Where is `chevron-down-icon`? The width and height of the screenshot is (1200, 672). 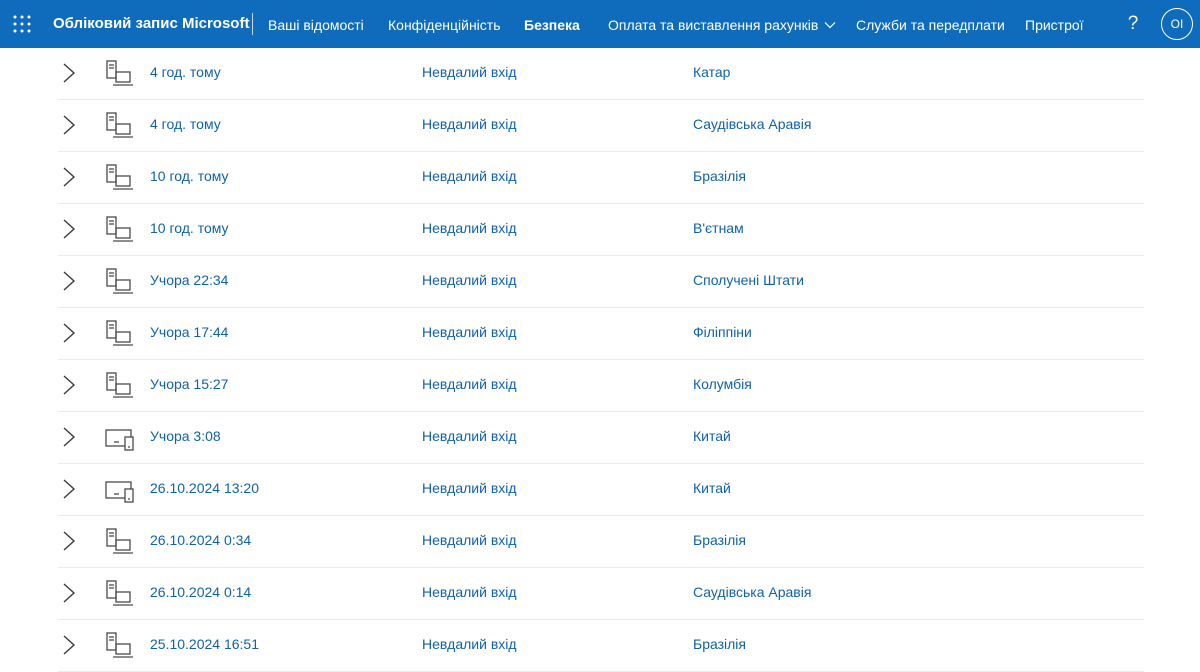 chevron-down-icon is located at coordinates (830, 25).